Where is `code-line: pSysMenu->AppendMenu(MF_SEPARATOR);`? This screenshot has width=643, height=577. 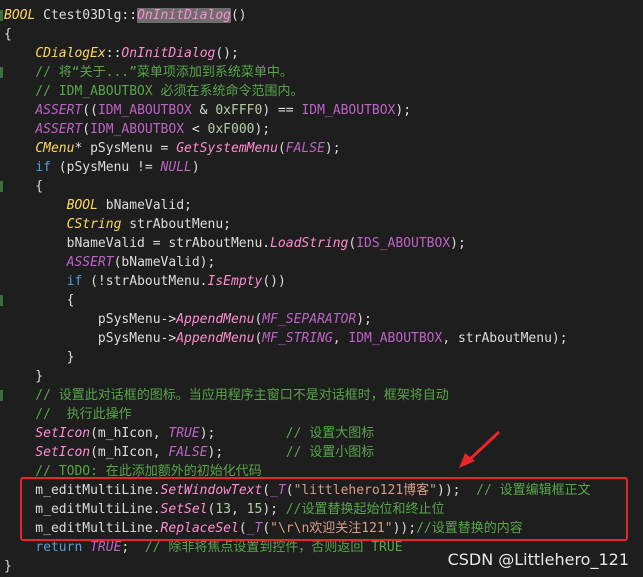 code-line: pSysMenu->AppendMenu(MF_SEPARATOR); is located at coordinates (188, 319).